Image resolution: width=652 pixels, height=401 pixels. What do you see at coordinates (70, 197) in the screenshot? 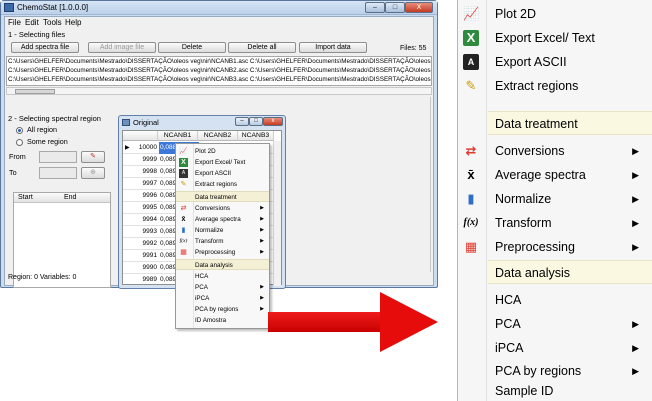
I see `end-column-header: End` at bounding box center [70, 197].